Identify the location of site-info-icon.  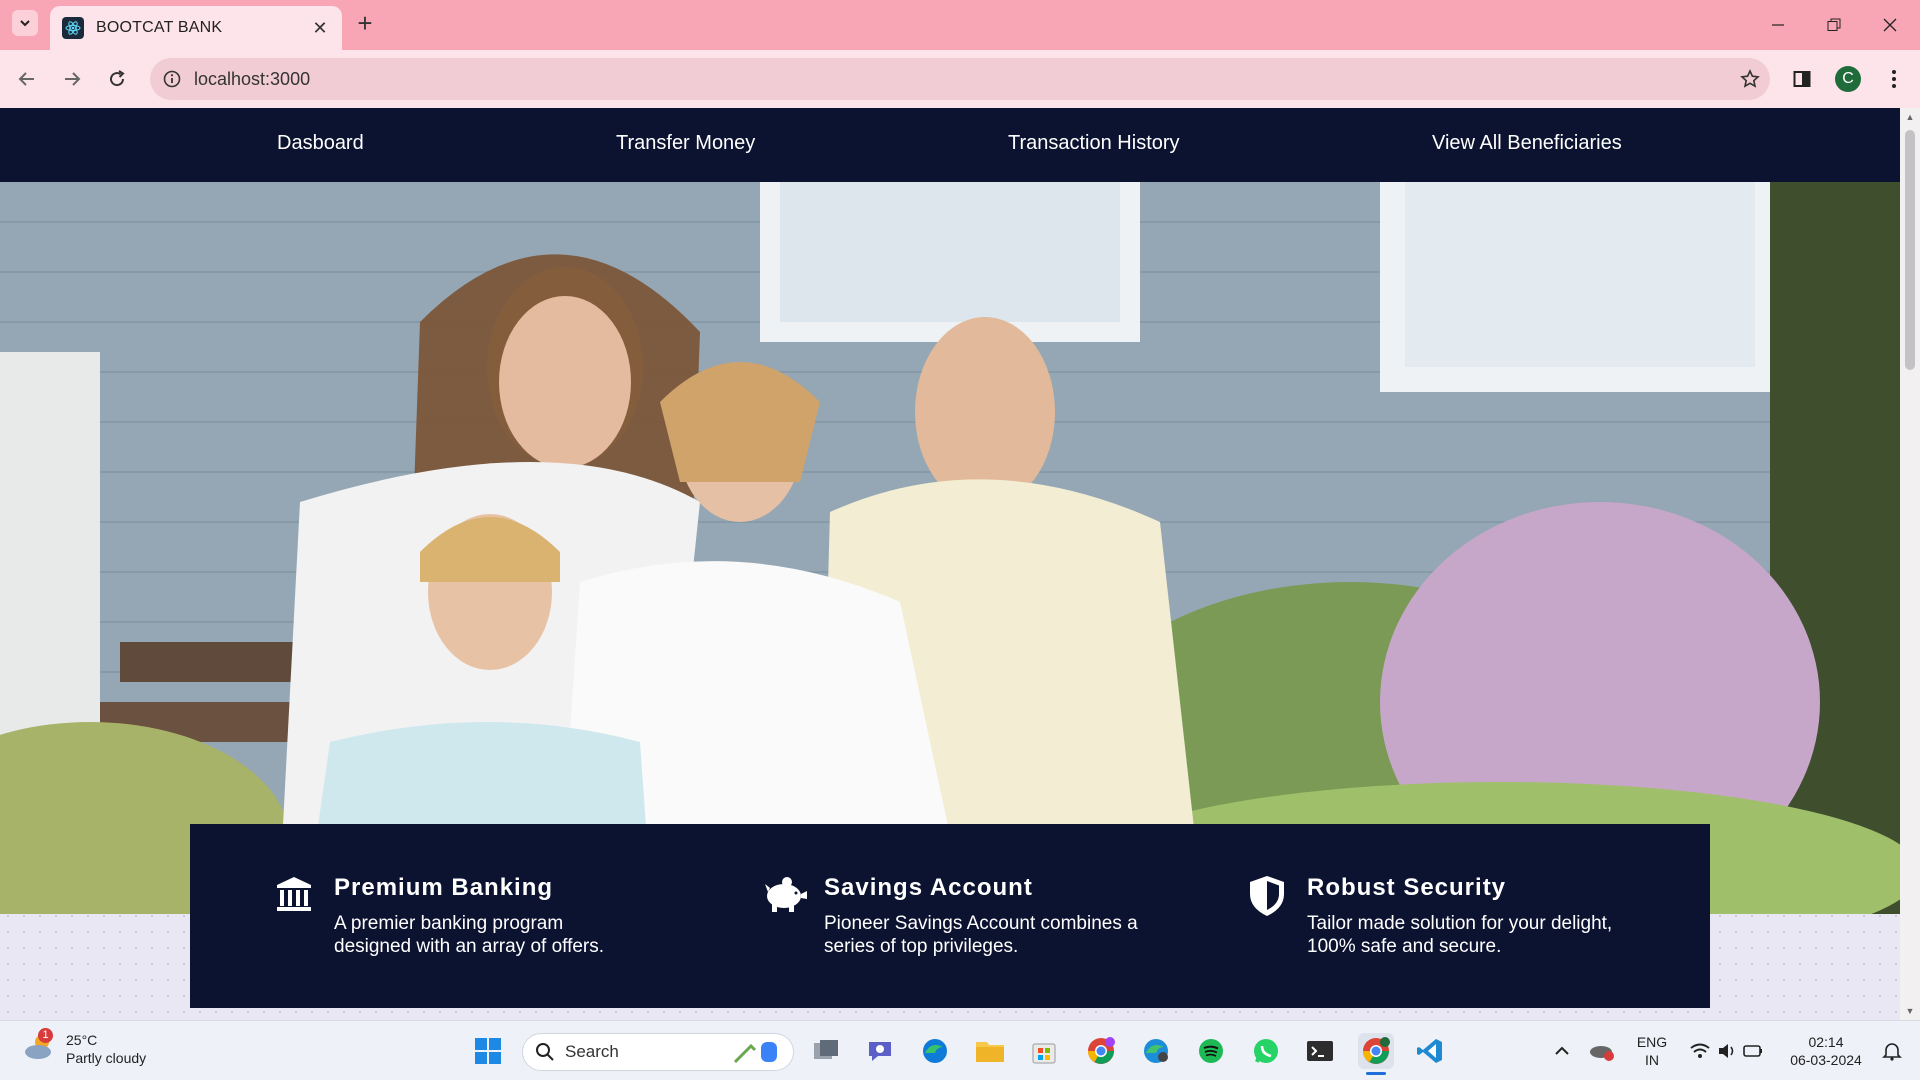
(172, 79).